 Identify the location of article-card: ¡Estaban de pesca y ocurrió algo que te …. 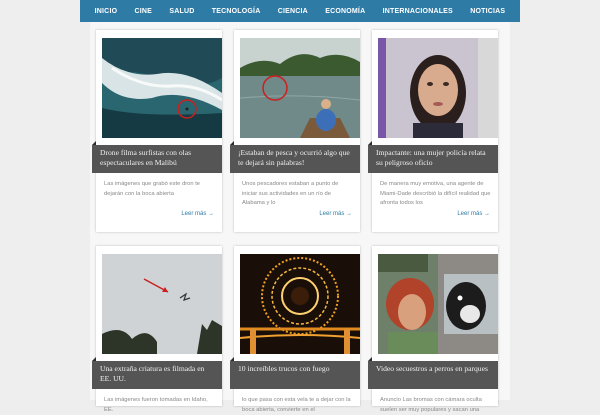
(295, 131).